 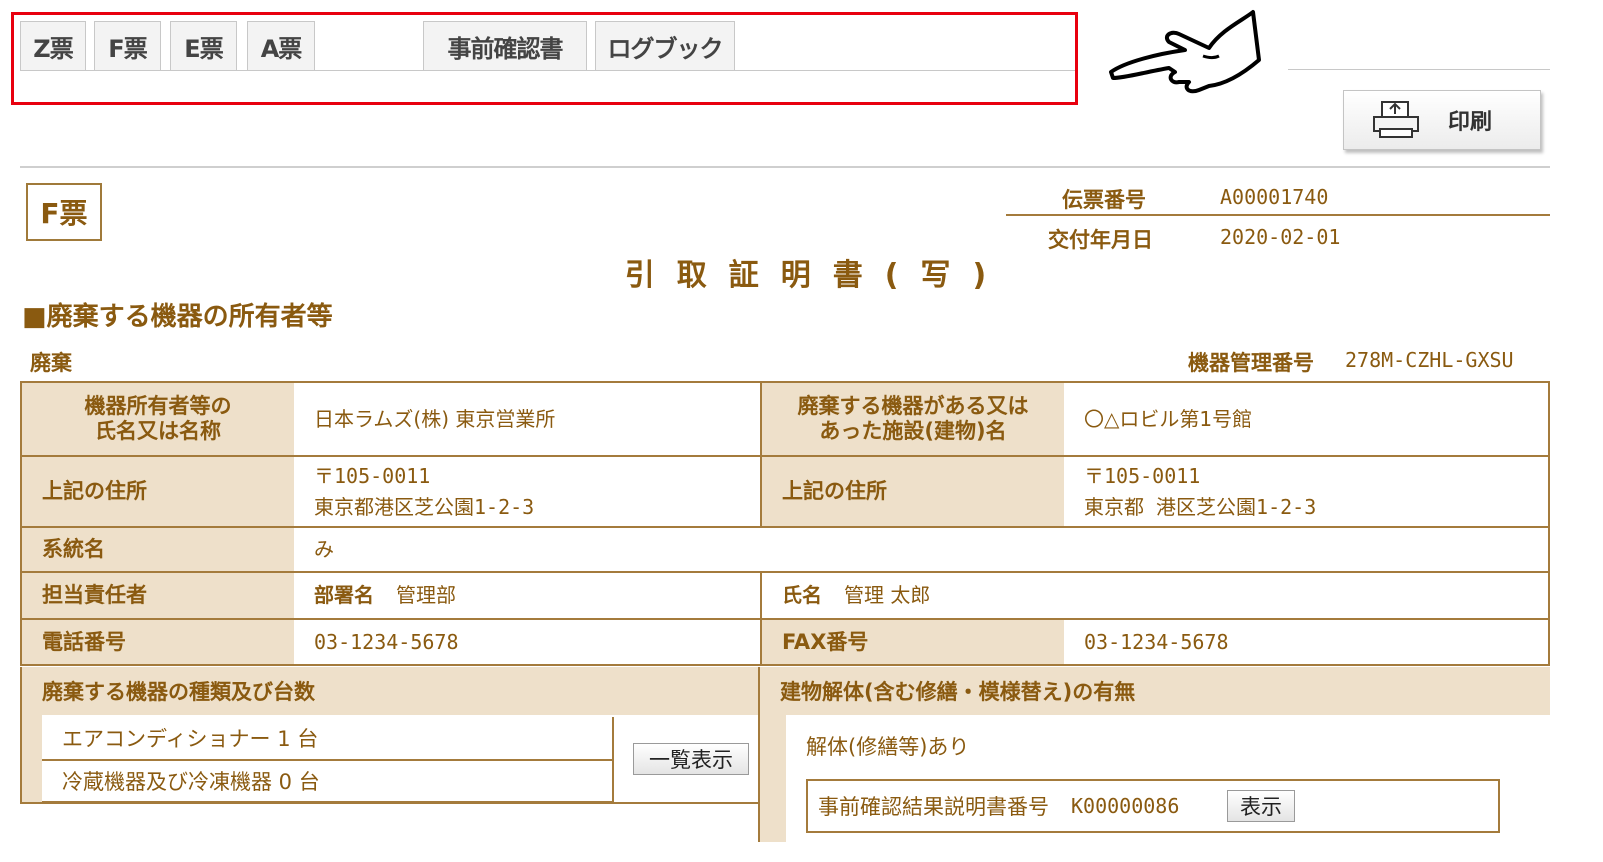 I want to click on person-name-label: 氏名, so click(x=802, y=595).